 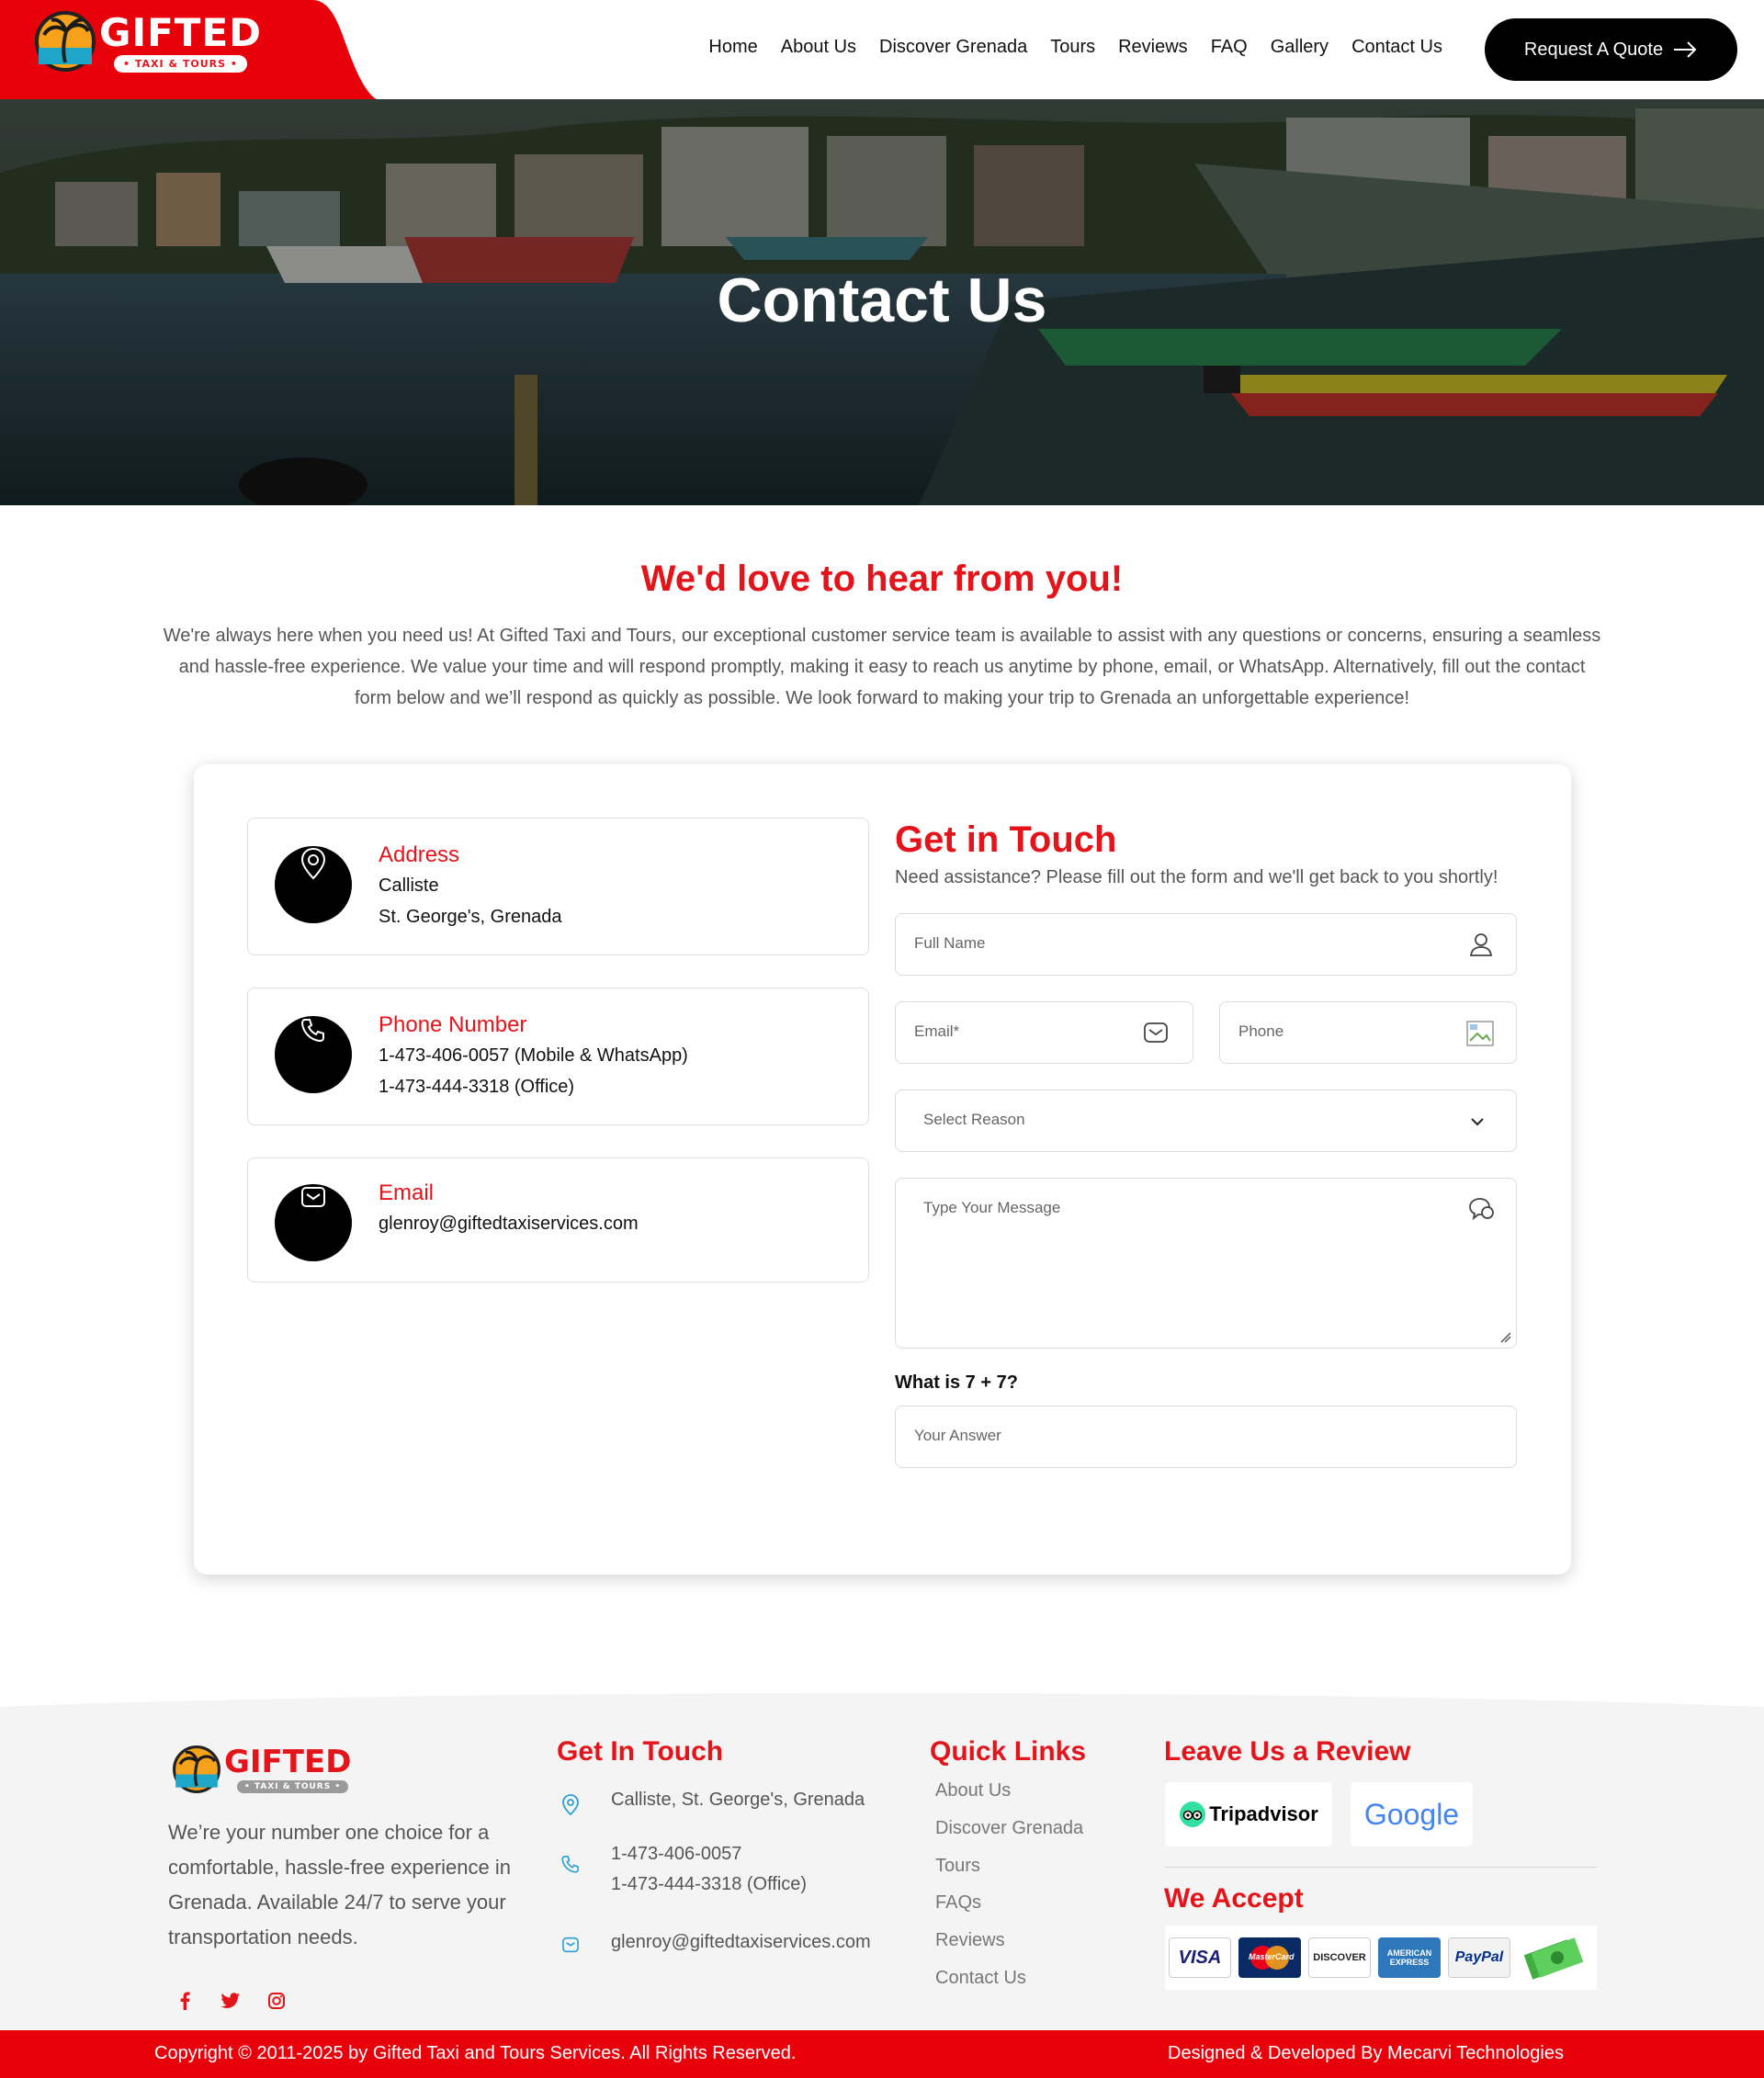 I want to click on full-name-input: Full Name, so click(x=1206, y=944).